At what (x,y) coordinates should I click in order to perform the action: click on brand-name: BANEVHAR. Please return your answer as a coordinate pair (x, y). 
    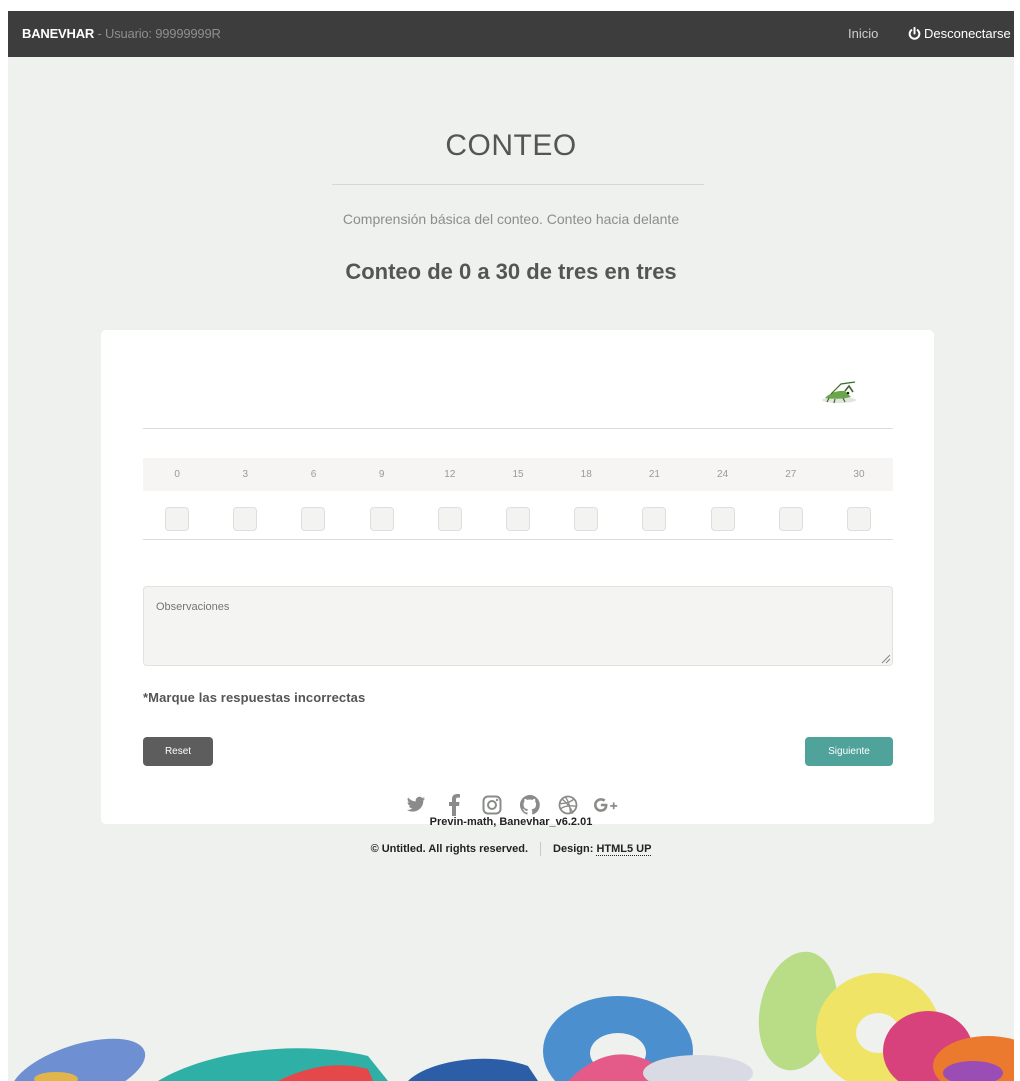
    Looking at the image, I should click on (58, 33).